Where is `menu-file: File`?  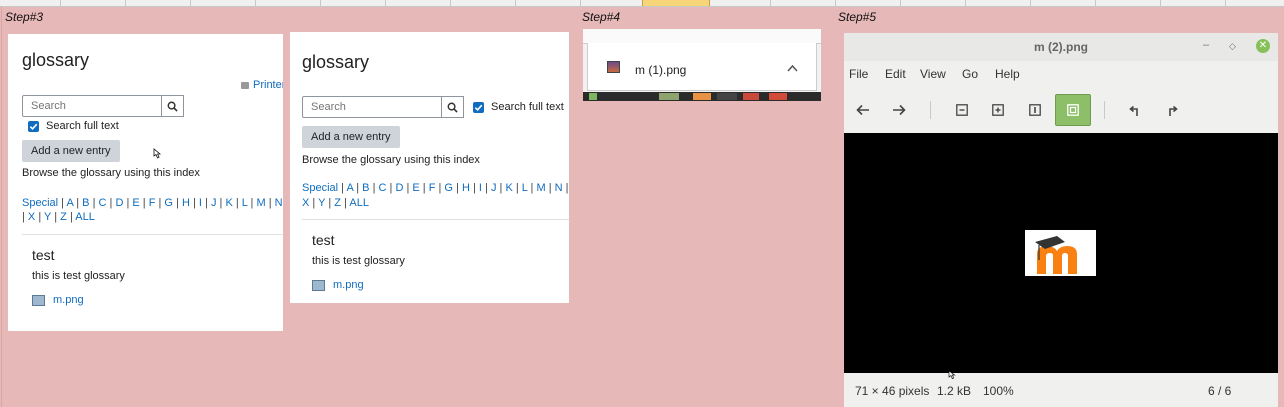
menu-file: File is located at coordinates (858, 74).